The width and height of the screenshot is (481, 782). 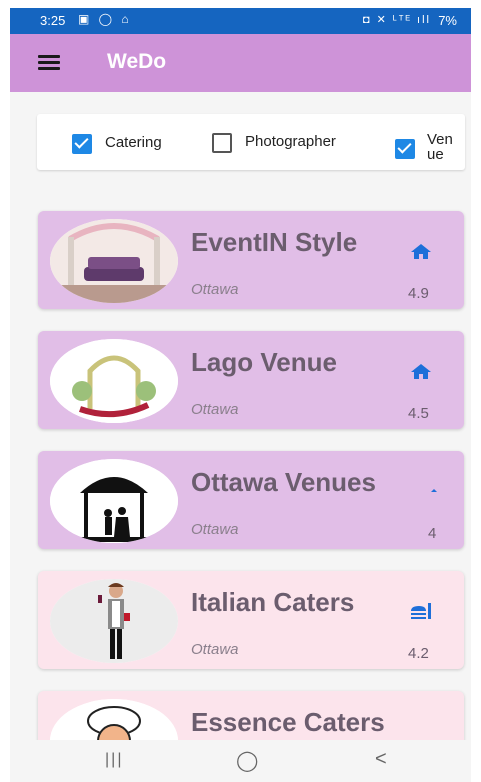 I want to click on listing-name: Ottawa Venues, so click(x=283, y=482).